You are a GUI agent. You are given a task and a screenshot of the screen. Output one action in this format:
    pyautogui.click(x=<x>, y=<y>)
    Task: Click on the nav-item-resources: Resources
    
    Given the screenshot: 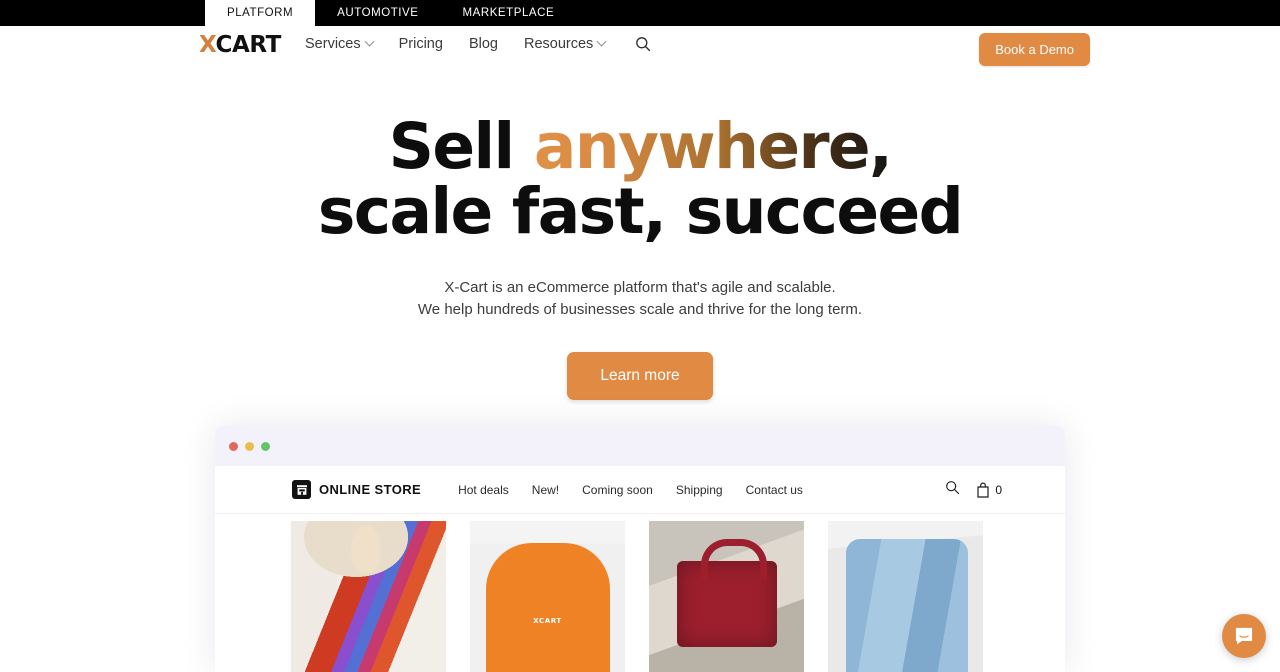 What is the action you would take?
    pyautogui.click(x=565, y=44)
    